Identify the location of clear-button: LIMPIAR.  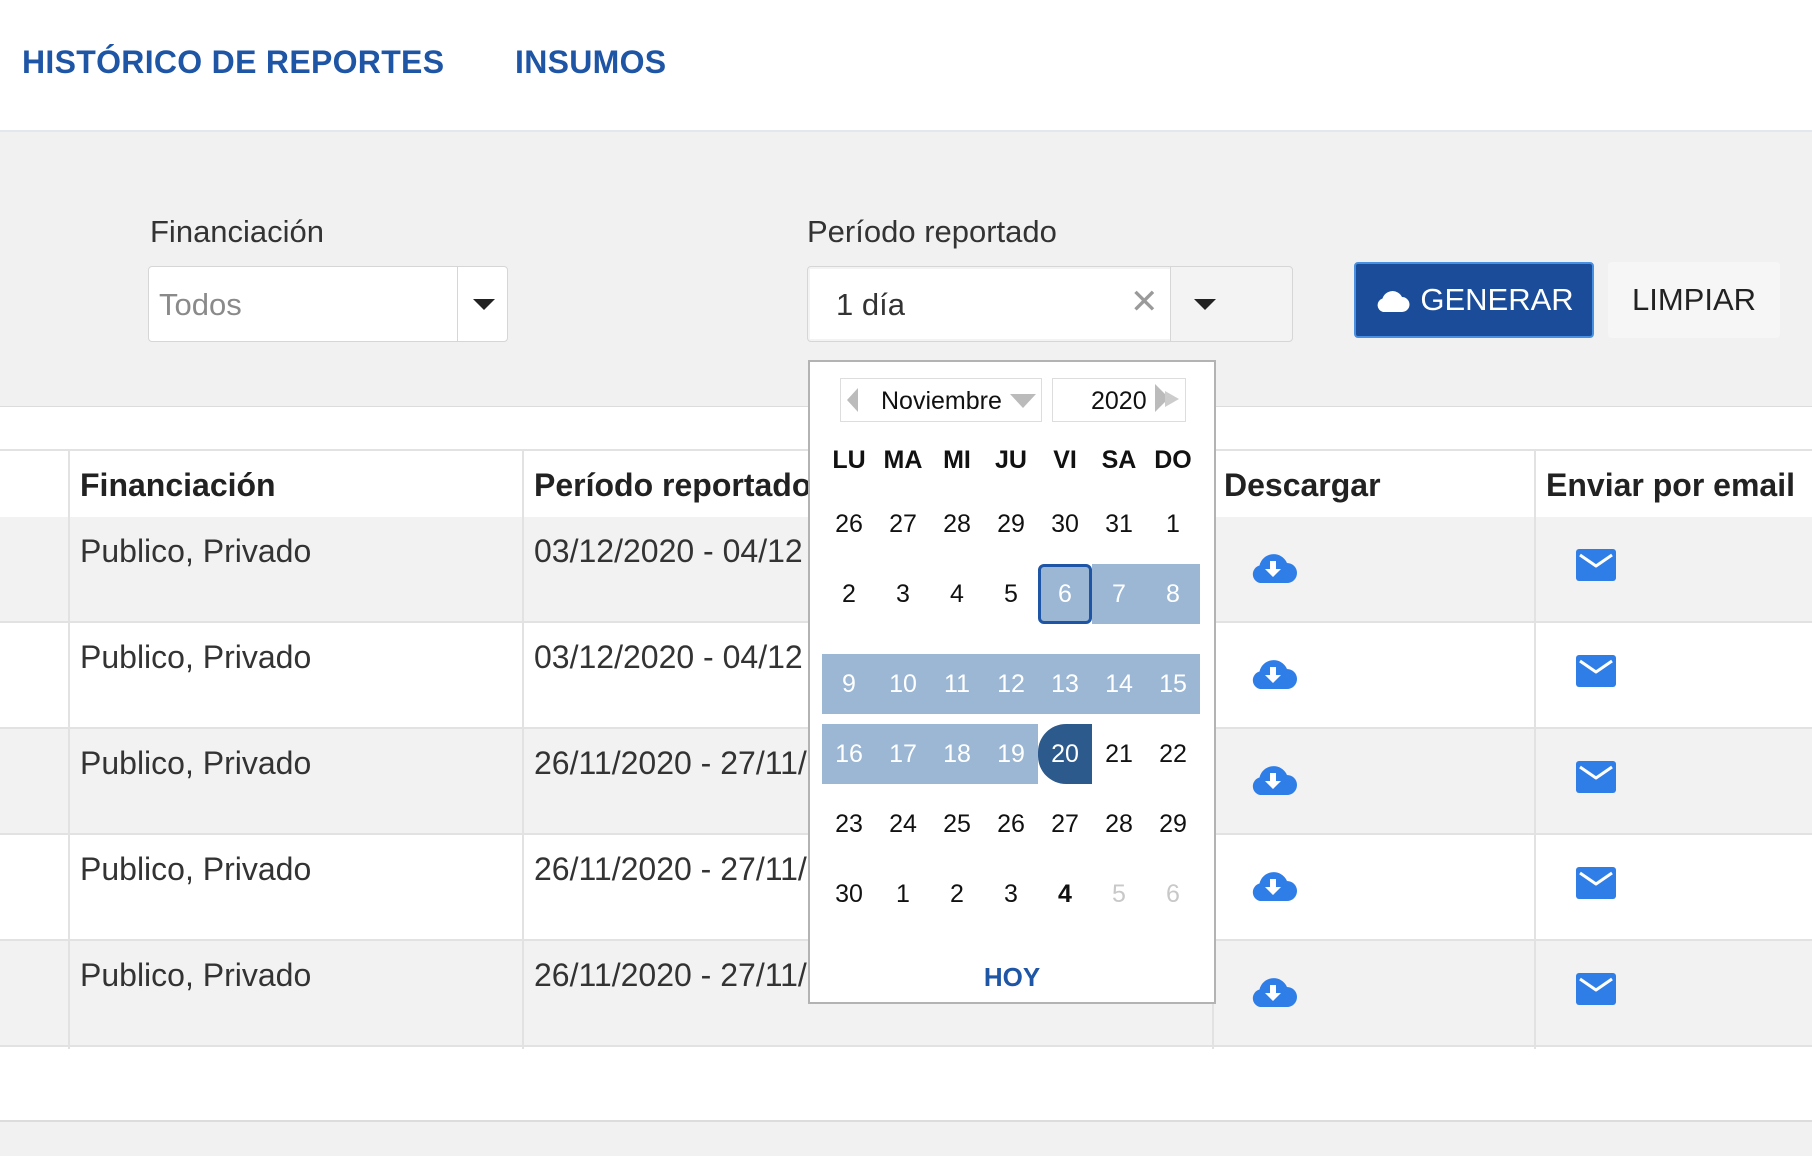
(1694, 300).